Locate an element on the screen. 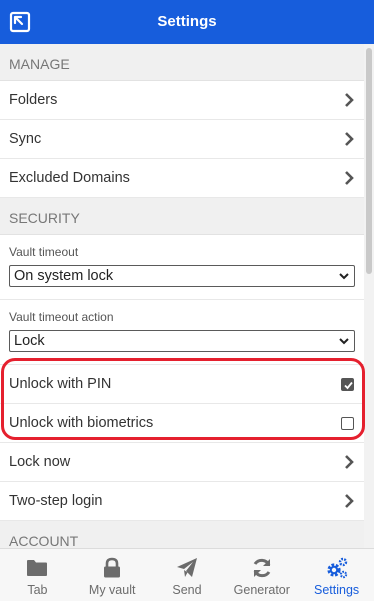 This screenshot has height=601, width=374. tab-label: Settings is located at coordinates (337, 590).